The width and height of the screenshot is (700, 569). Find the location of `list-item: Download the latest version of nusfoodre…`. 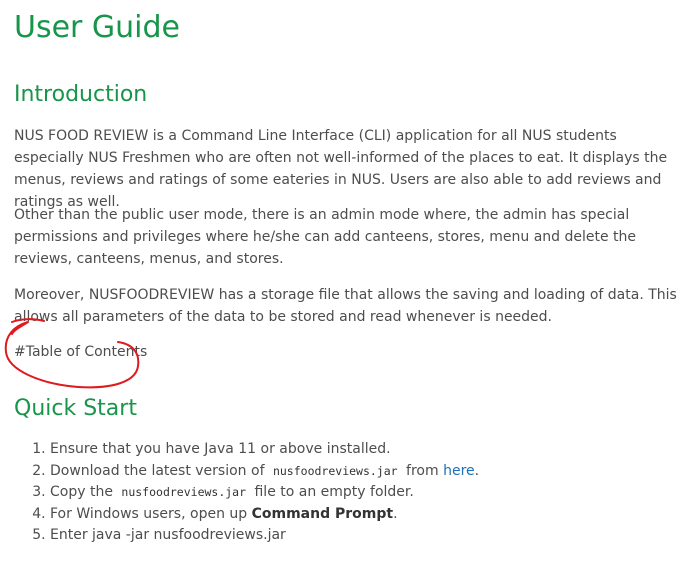

list-item: Download the latest version of nusfoodre… is located at coordinates (370, 472).